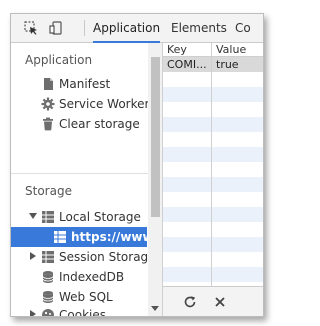  I want to click on sidebar-item-label: Clear storage, so click(99, 124).